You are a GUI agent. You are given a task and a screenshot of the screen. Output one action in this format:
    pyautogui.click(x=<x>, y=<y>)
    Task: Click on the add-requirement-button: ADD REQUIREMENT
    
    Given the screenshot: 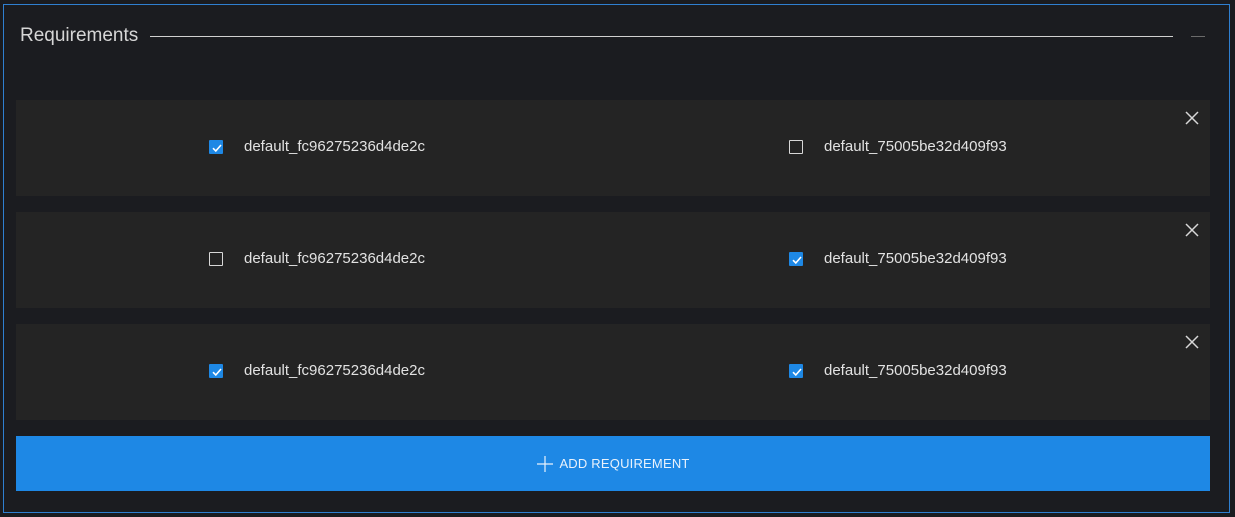 What is the action you would take?
    pyautogui.click(x=613, y=463)
    